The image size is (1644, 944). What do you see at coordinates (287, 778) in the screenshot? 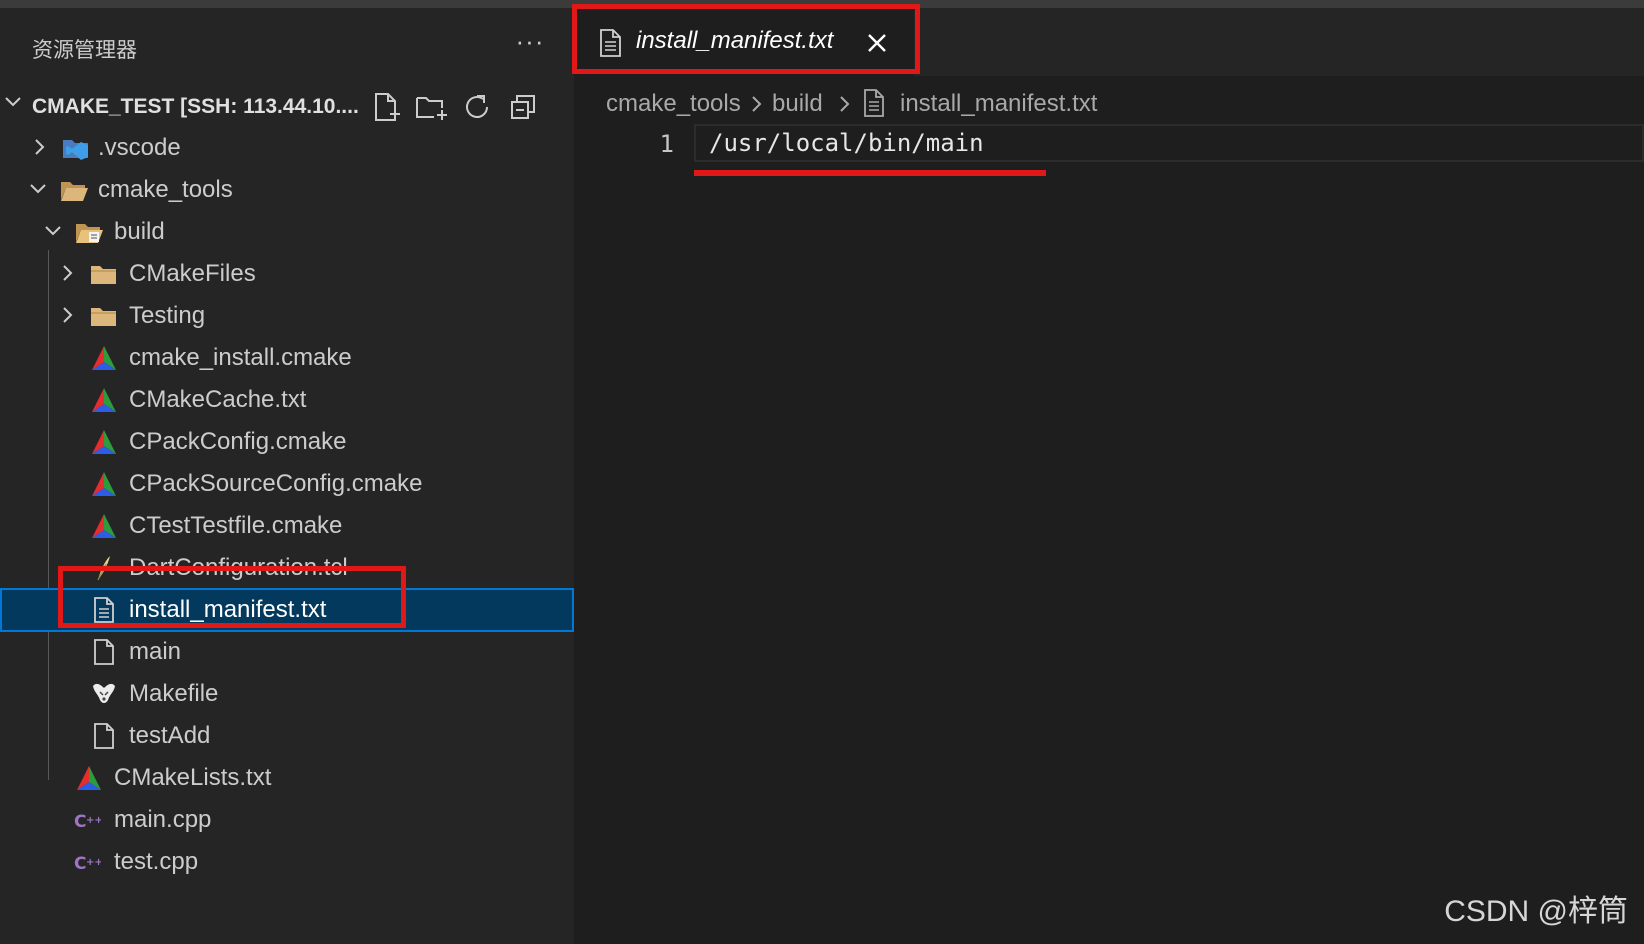
I see `tree-item-cmakelists: CMakeLists.txt` at bounding box center [287, 778].